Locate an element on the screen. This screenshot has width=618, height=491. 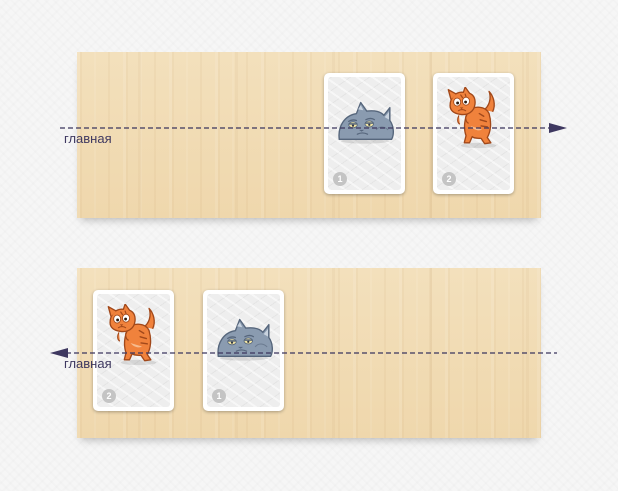
axis-label-top: главная is located at coordinates (88, 138).